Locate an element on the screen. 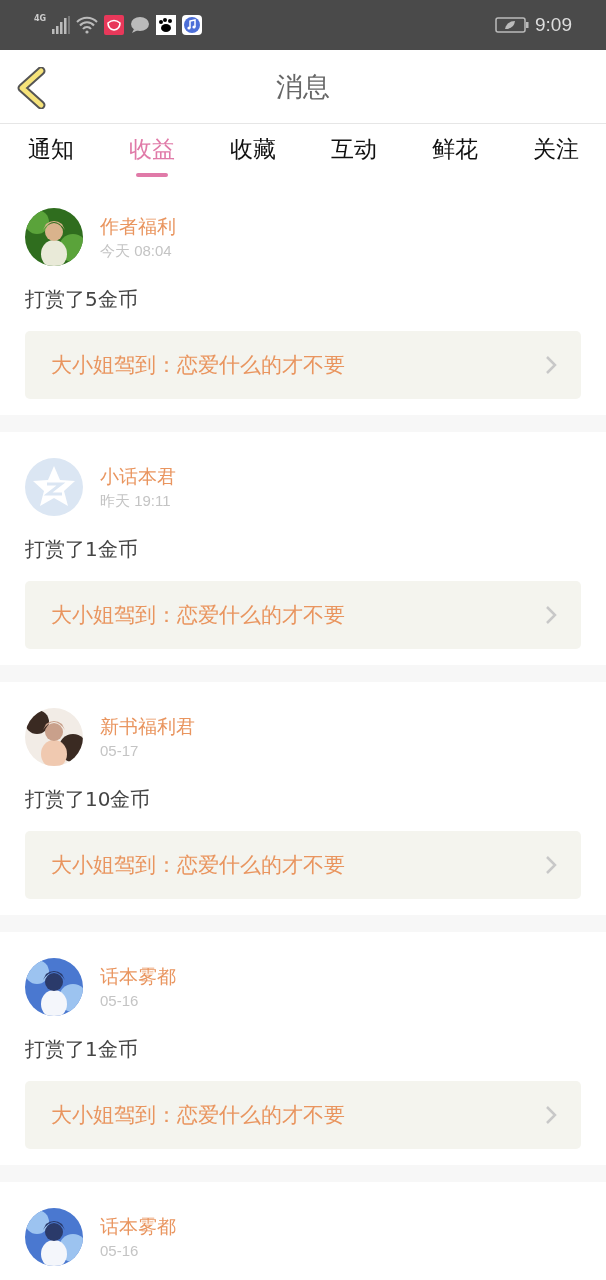  clock-time: 9:09 is located at coordinates (553, 25).